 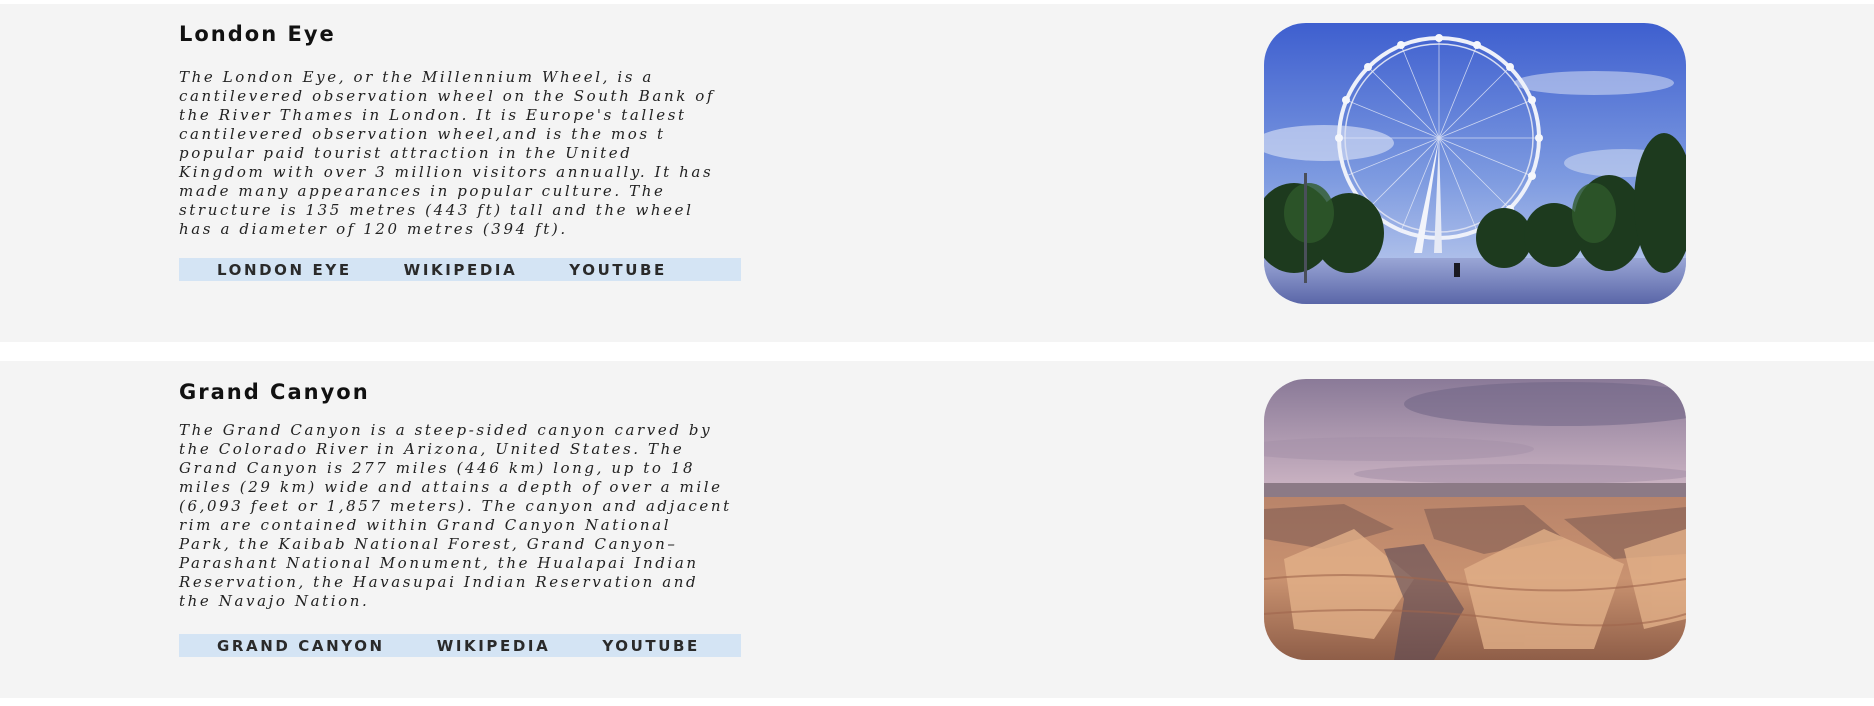 I want to click on link-london-eye: LONDON EYE, so click(x=284, y=270).